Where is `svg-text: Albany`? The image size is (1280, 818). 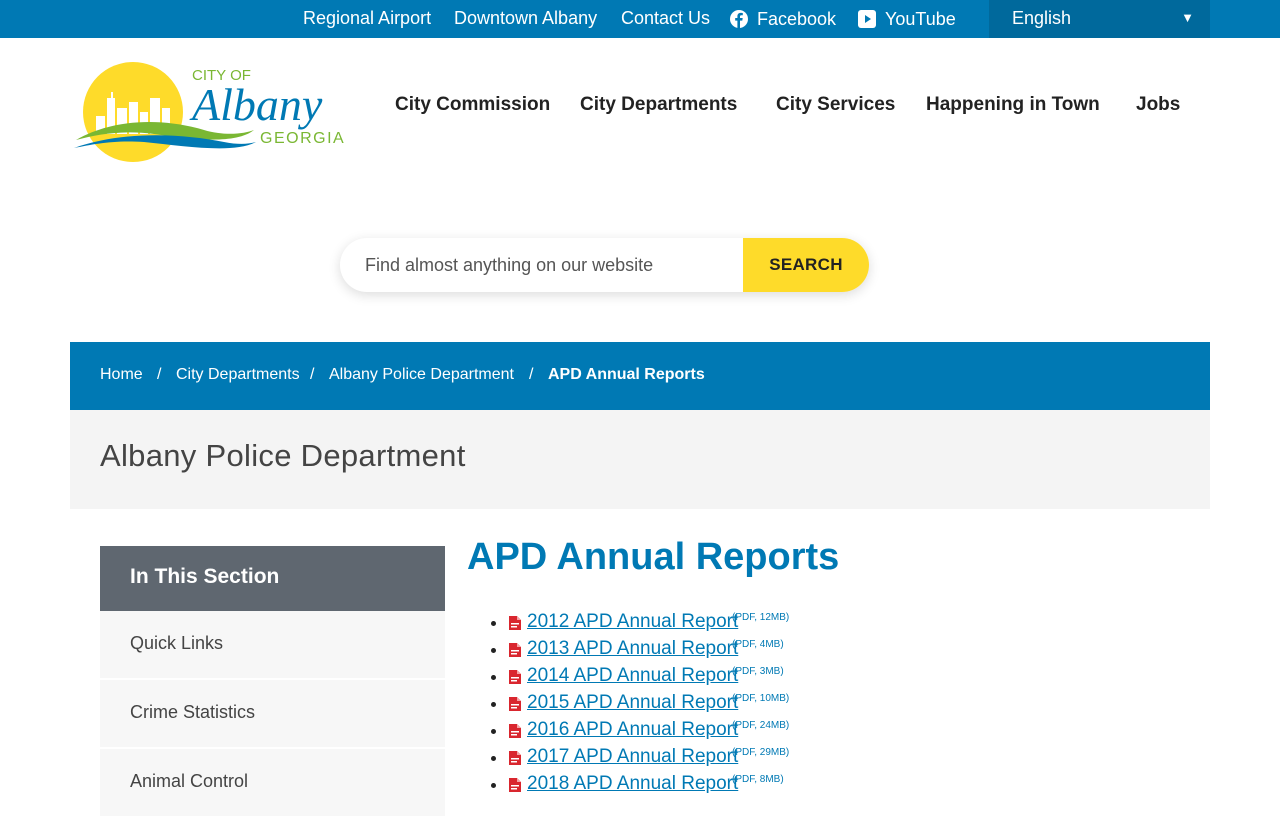 svg-text: Albany is located at coordinates (256, 104).